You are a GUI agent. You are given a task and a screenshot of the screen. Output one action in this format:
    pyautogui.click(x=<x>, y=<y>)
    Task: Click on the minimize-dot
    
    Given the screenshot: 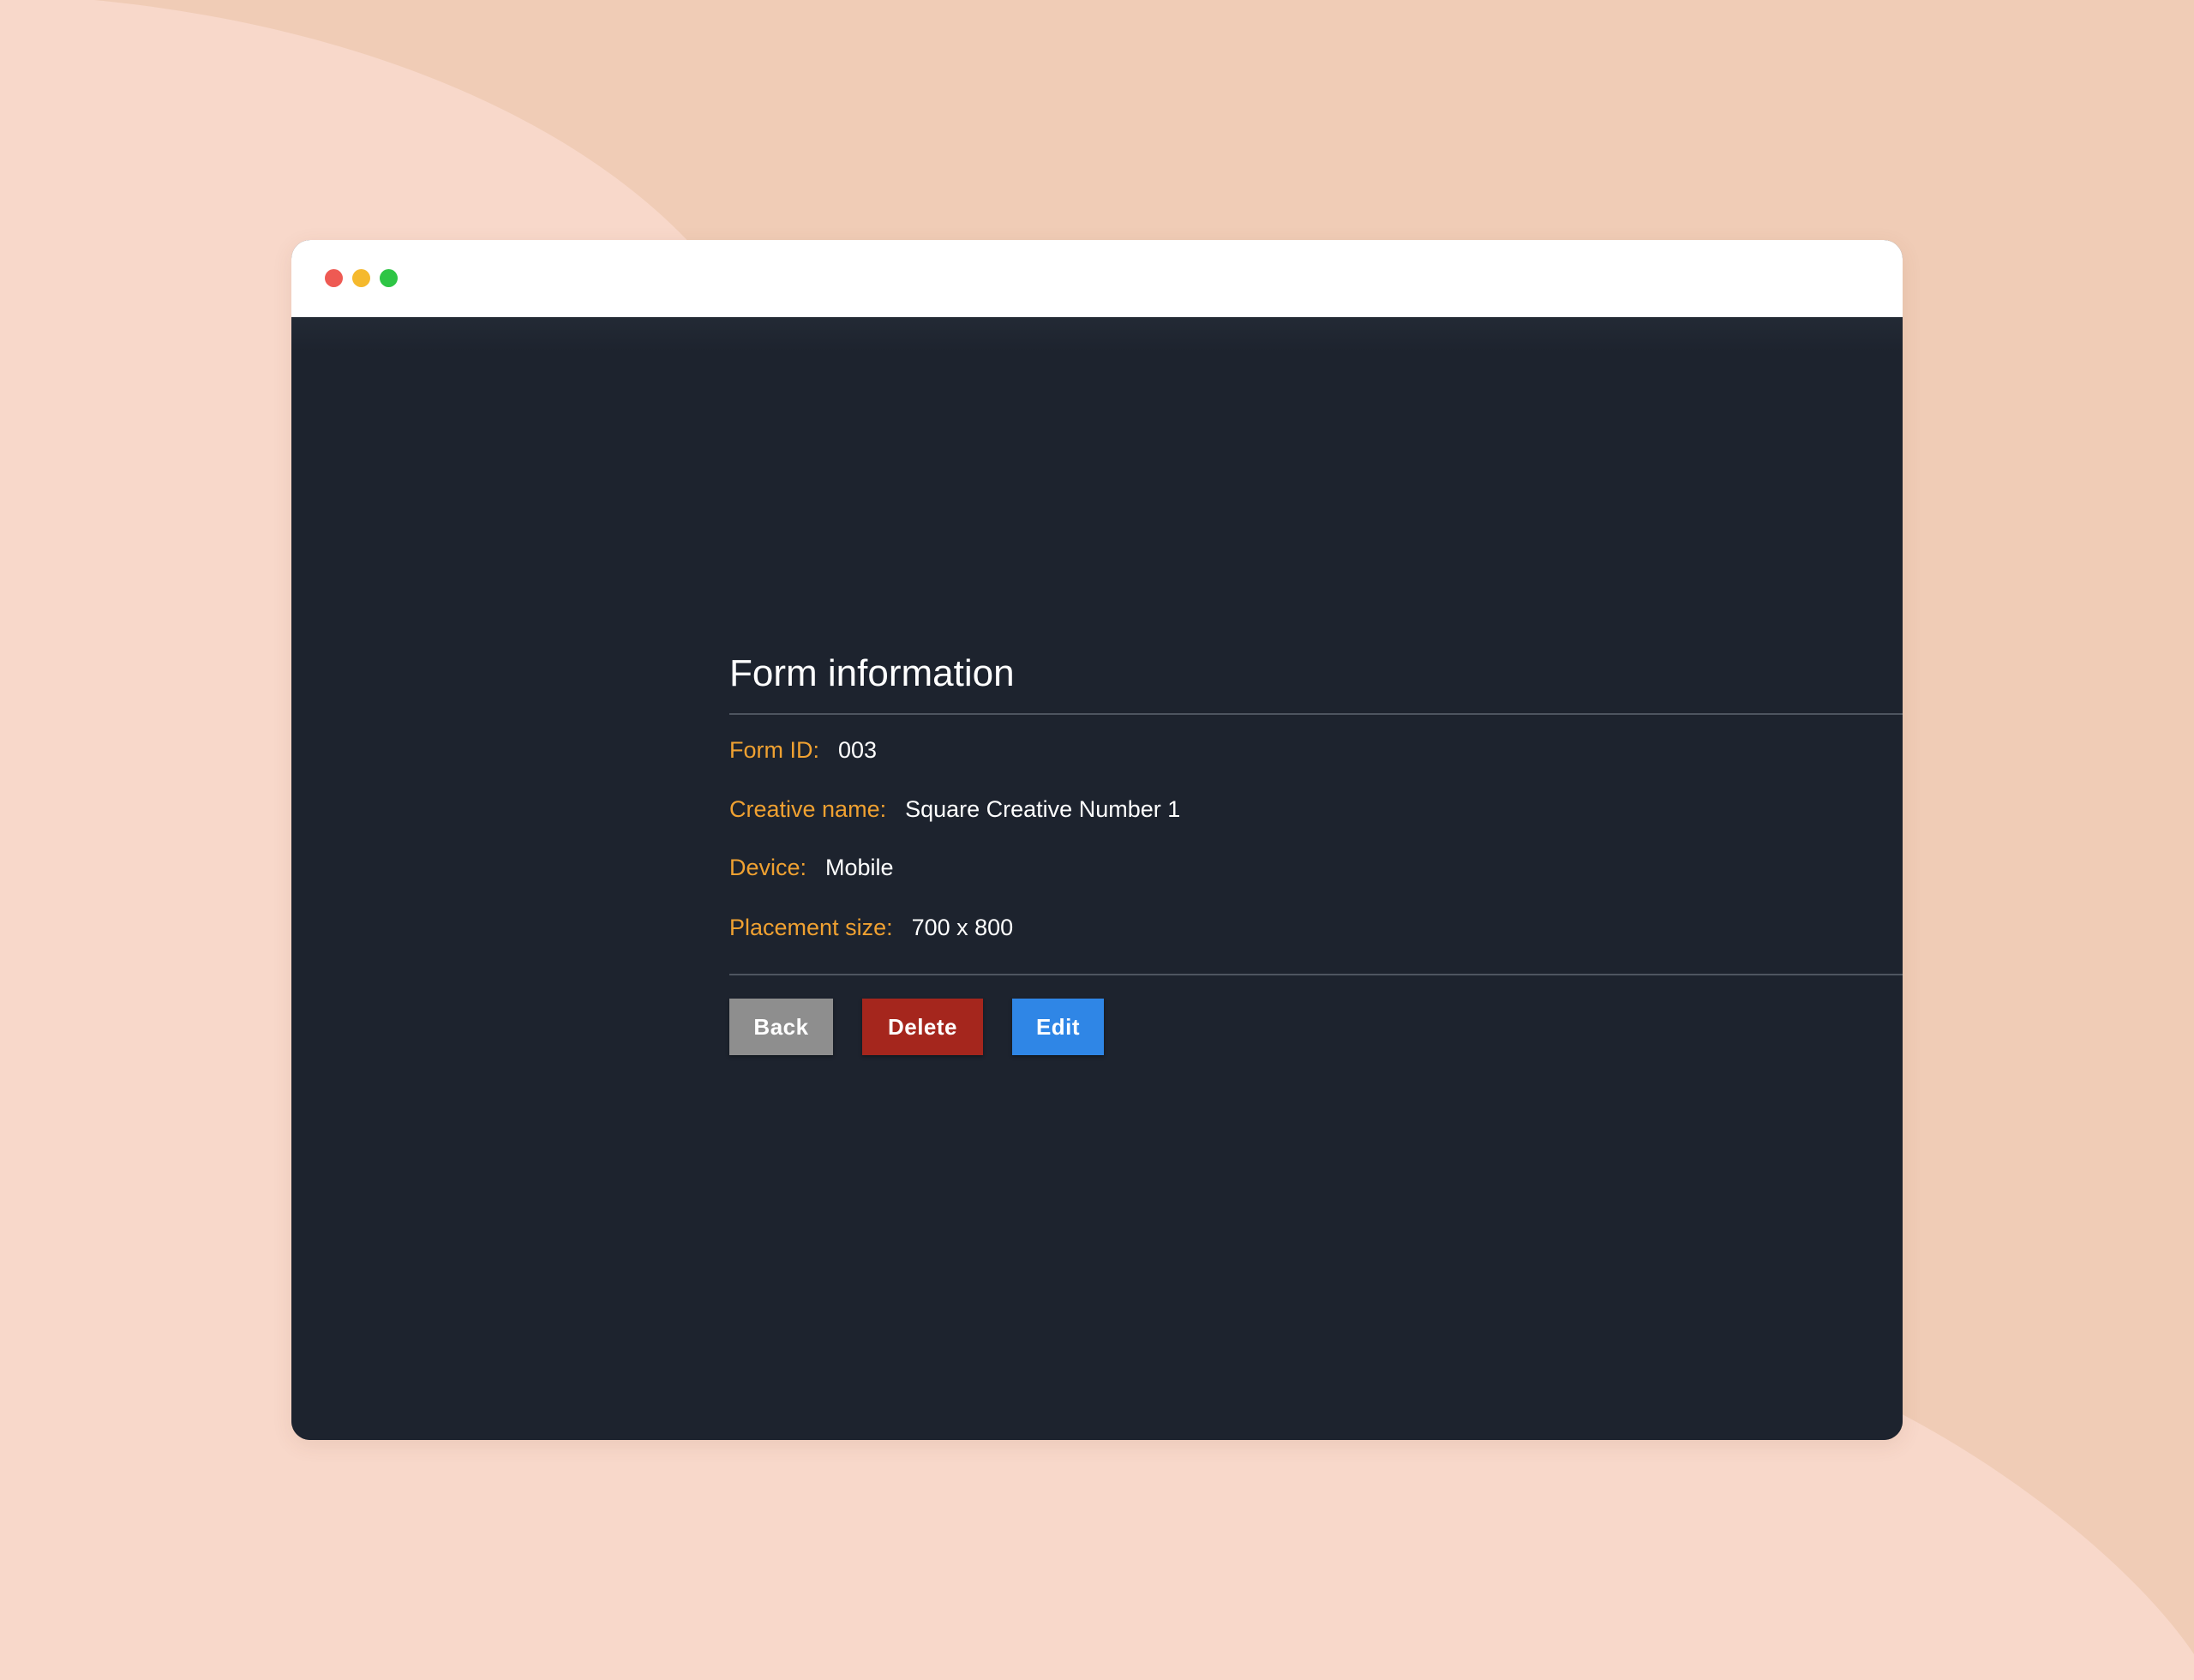 What is the action you would take?
    pyautogui.click(x=361, y=278)
    